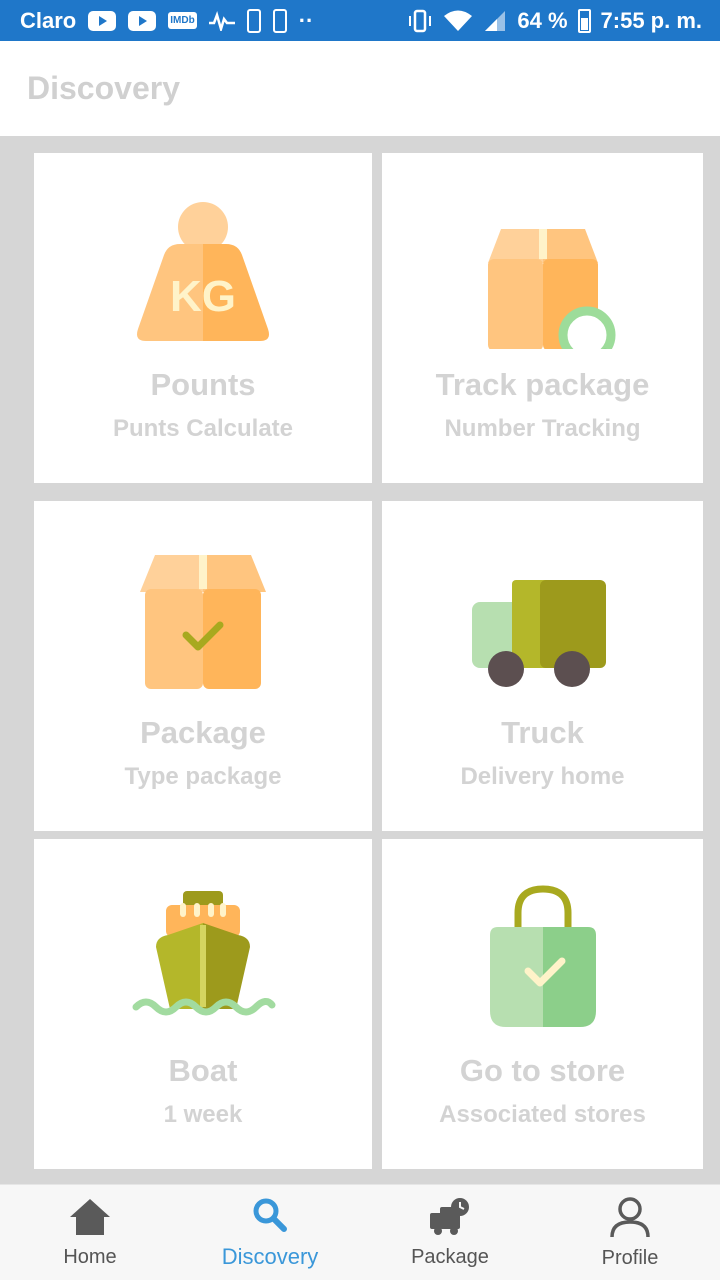 Image resolution: width=720 pixels, height=1280 pixels. Describe the element at coordinates (450, 1256) in the screenshot. I see `nav-label: Package` at that location.